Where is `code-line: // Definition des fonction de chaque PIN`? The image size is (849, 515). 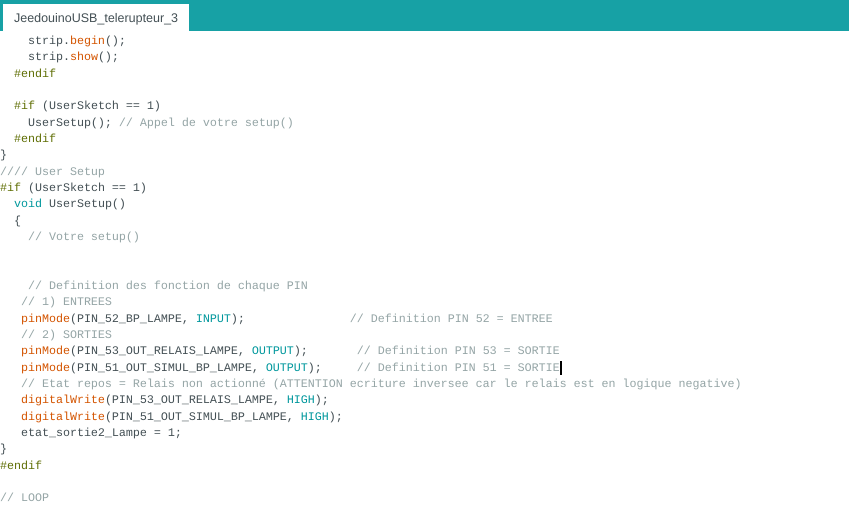 code-line: // Definition des fonction de chaque PIN is located at coordinates (167, 286).